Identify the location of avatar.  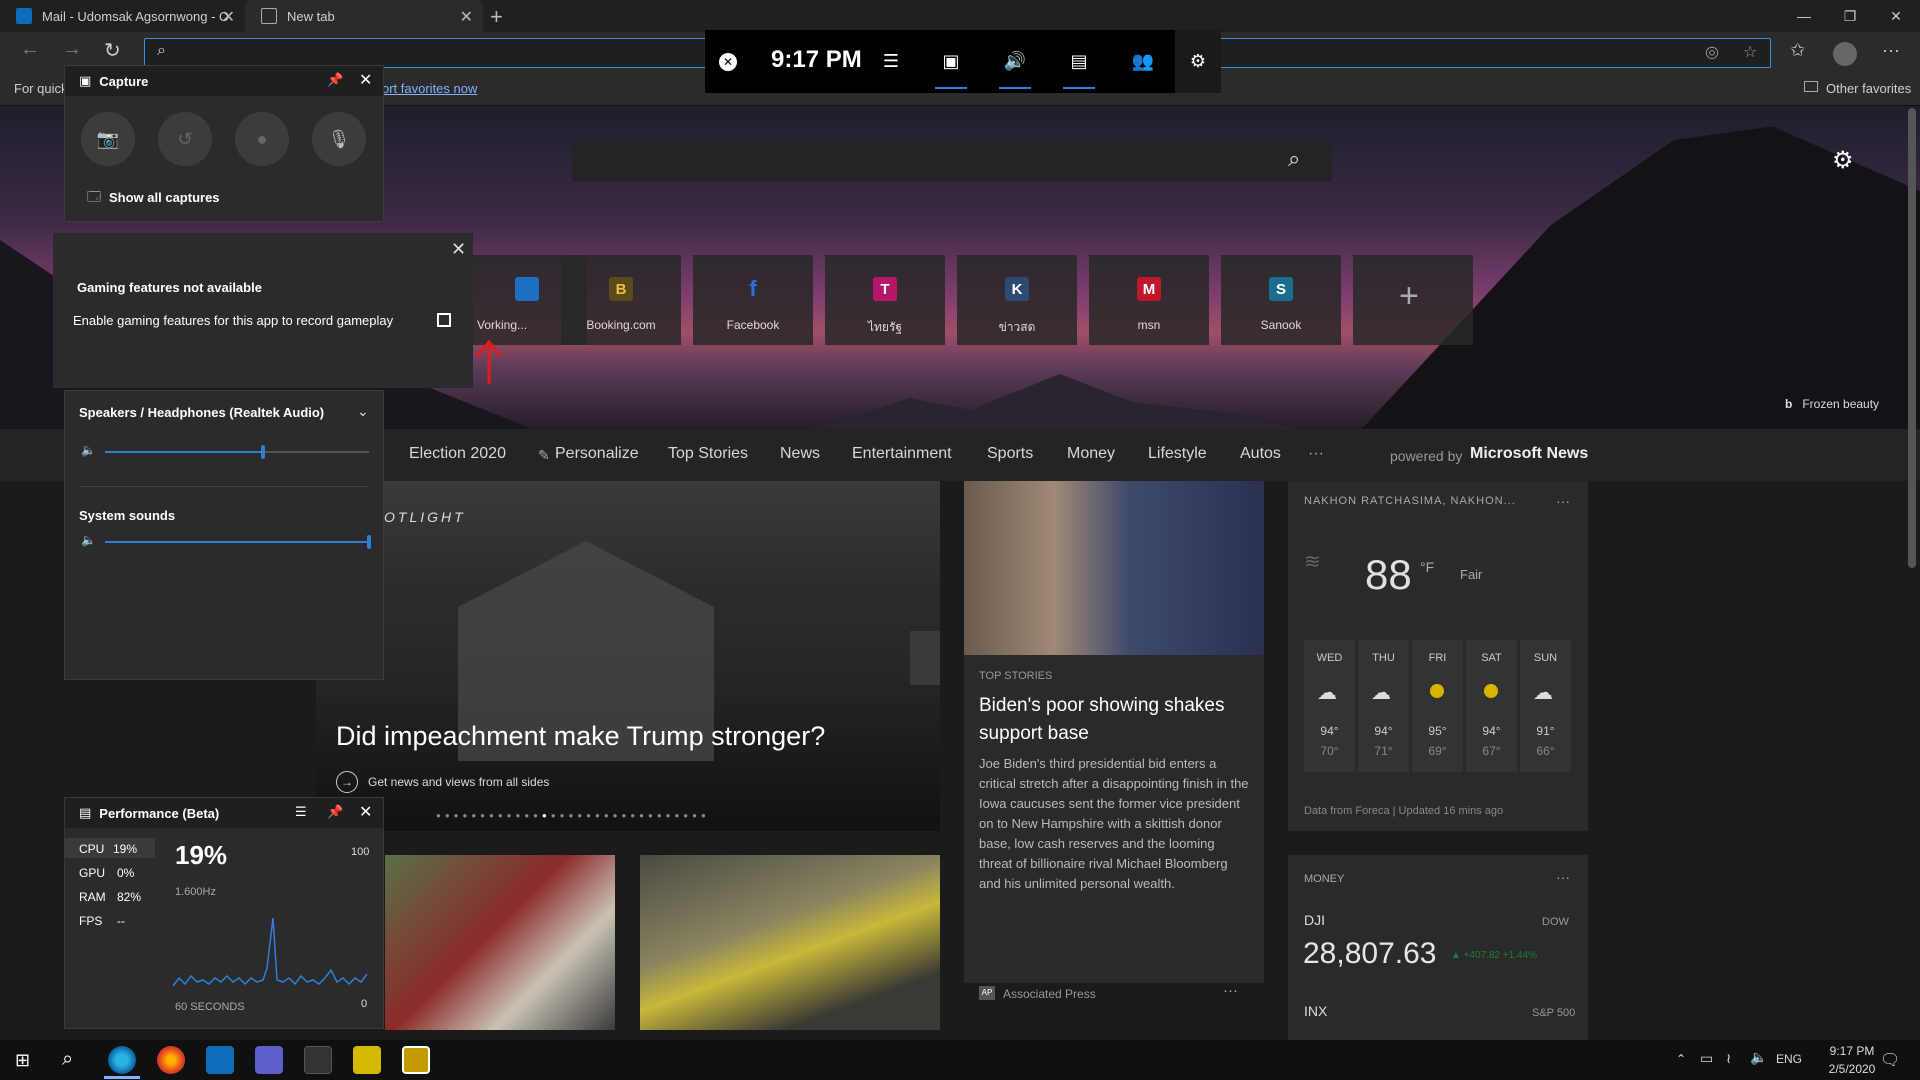
(1845, 54).